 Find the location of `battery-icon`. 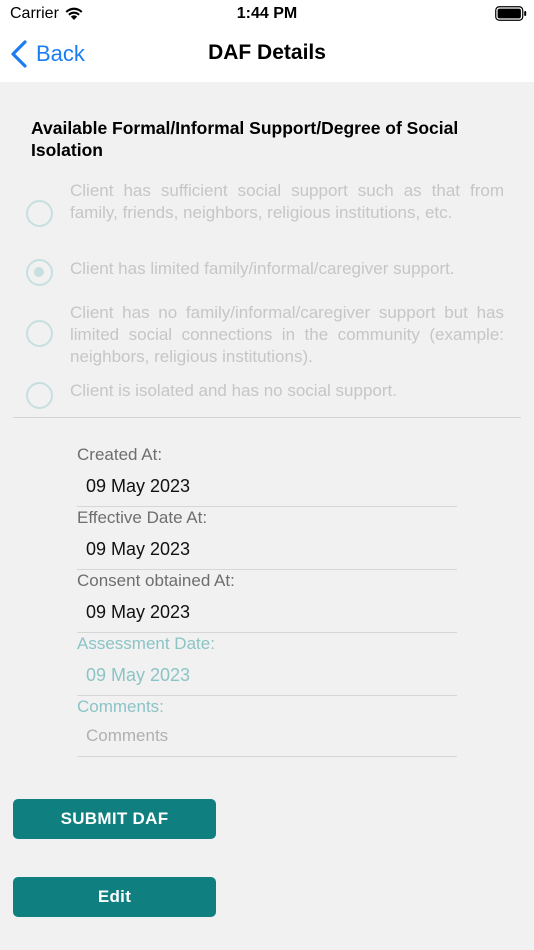

battery-icon is located at coordinates (511, 13).